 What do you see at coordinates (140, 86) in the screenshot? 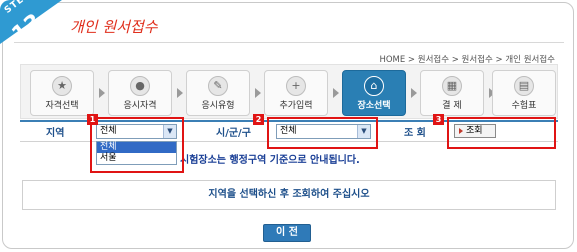
I see `person-icon: ●` at bounding box center [140, 86].